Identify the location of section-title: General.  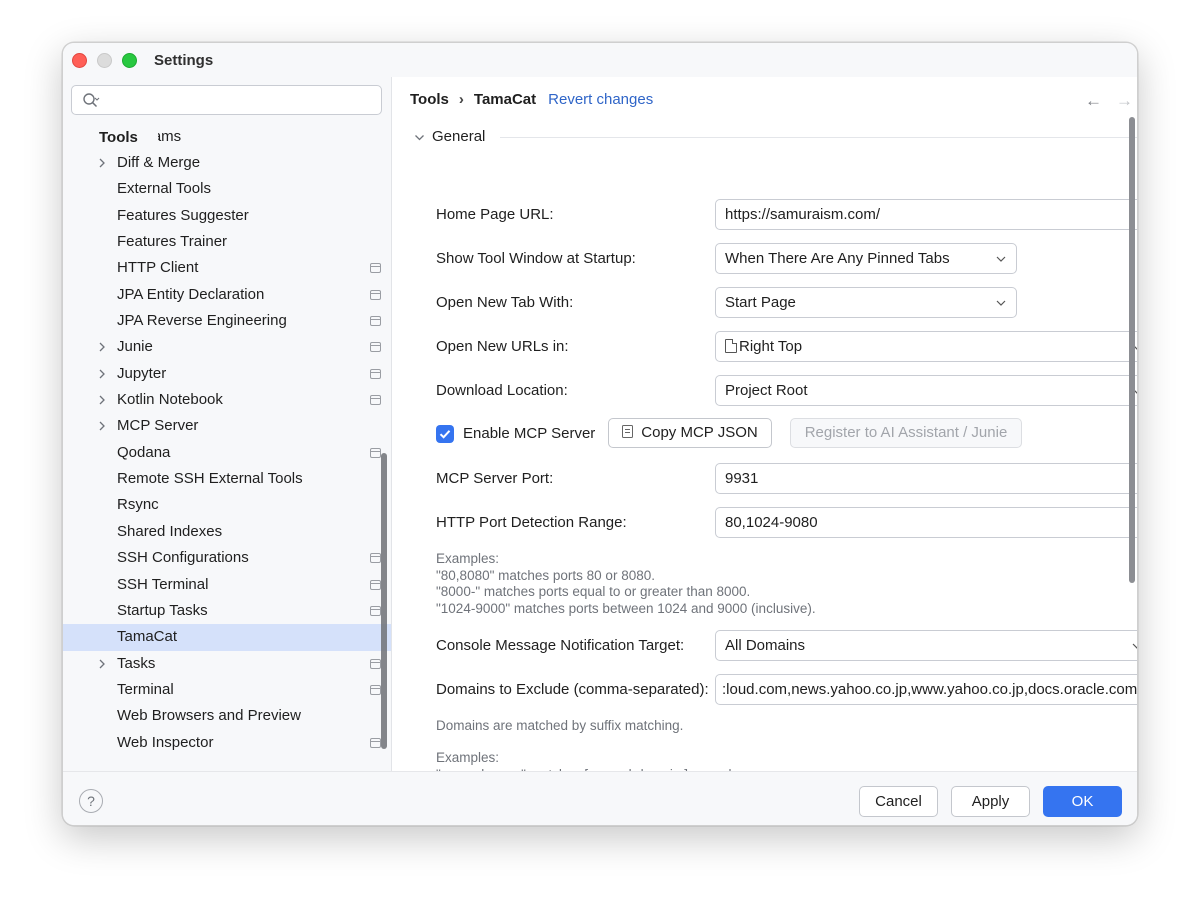
(459, 136).